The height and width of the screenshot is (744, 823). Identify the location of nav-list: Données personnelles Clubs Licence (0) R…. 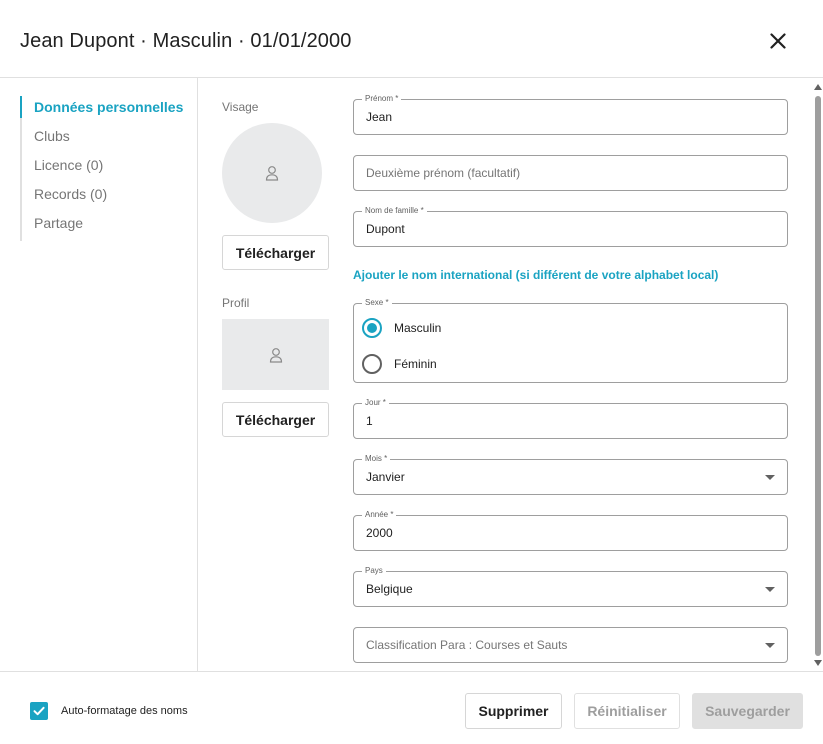
(101, 168).